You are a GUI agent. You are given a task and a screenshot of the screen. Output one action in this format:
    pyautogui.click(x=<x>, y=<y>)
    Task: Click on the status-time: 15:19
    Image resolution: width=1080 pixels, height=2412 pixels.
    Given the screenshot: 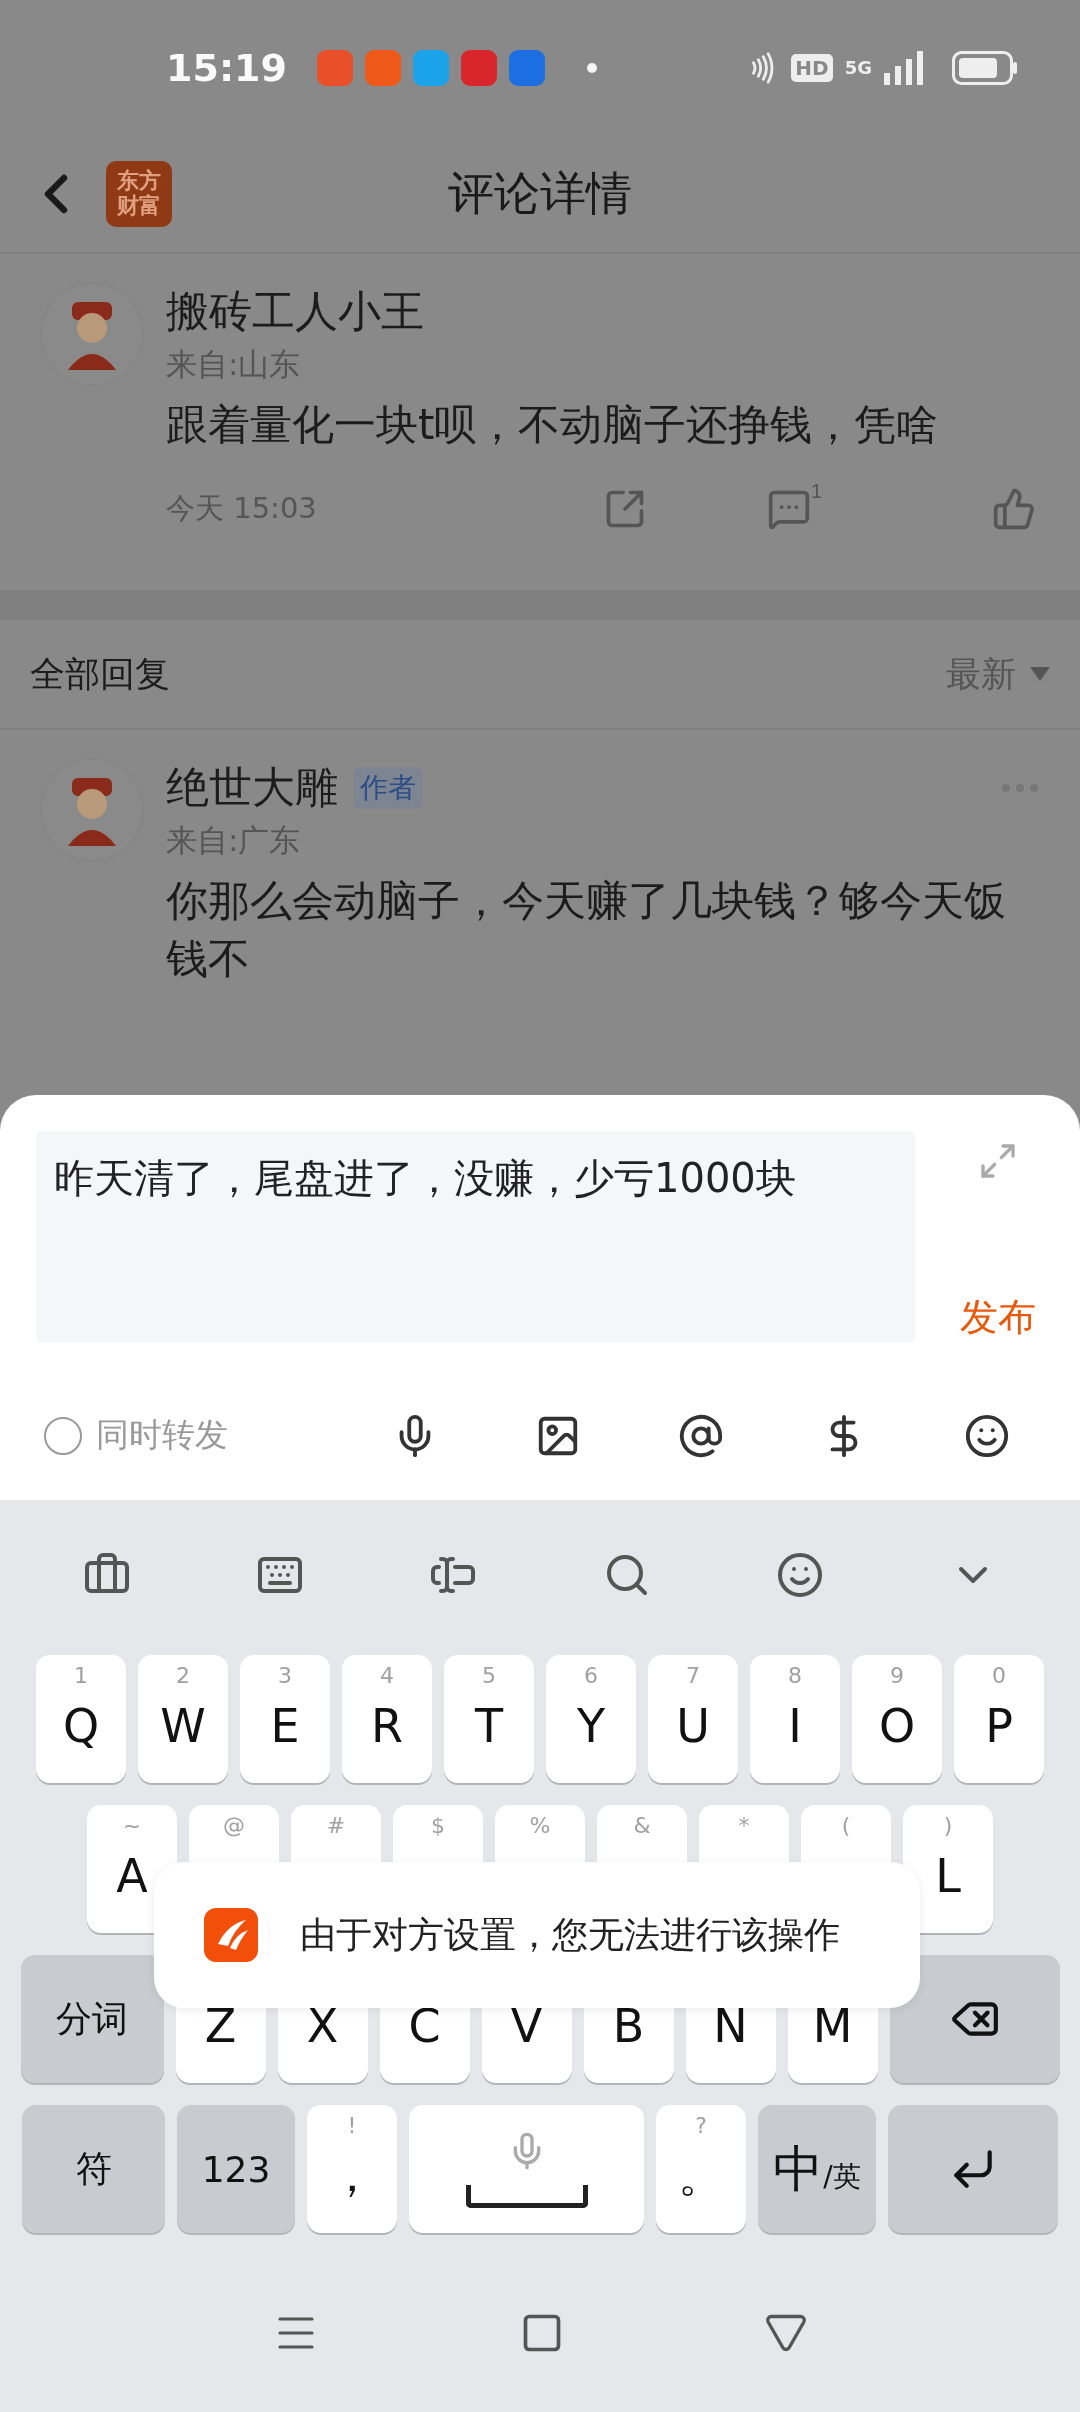 What is the action you would take?
    pyautogui.click(x=226, y=67)
    